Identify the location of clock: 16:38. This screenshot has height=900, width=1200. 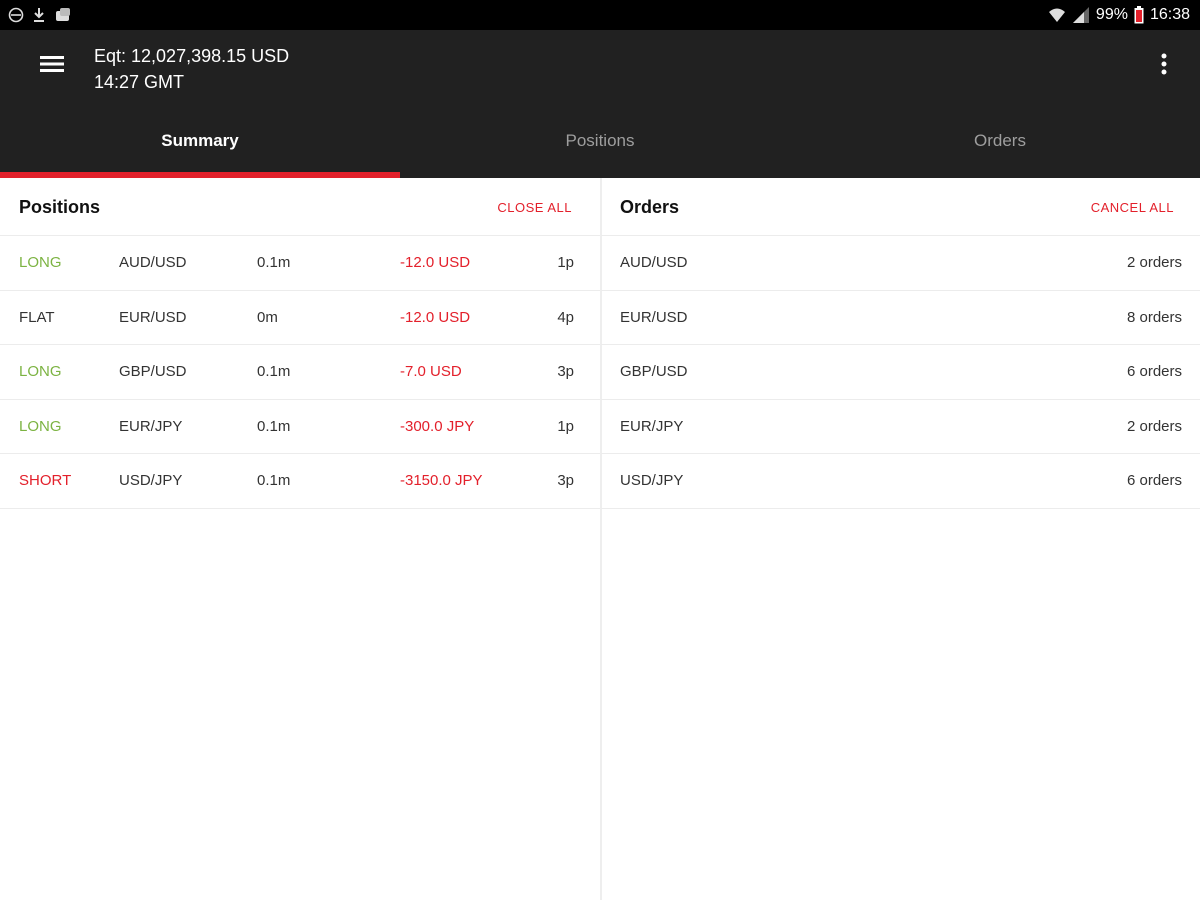
(1169, 14).